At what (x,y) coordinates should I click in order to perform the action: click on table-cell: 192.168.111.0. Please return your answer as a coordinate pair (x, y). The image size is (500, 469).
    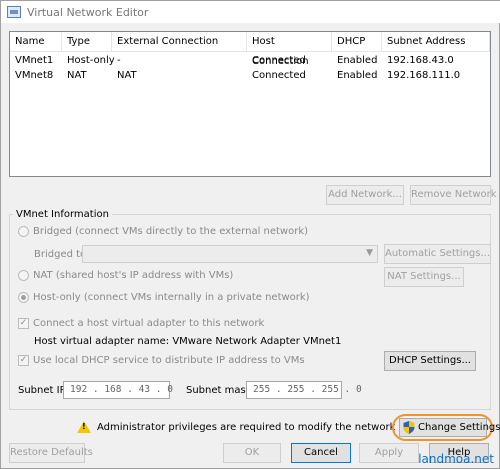
    Looking at the image, I should click on (424, 75).